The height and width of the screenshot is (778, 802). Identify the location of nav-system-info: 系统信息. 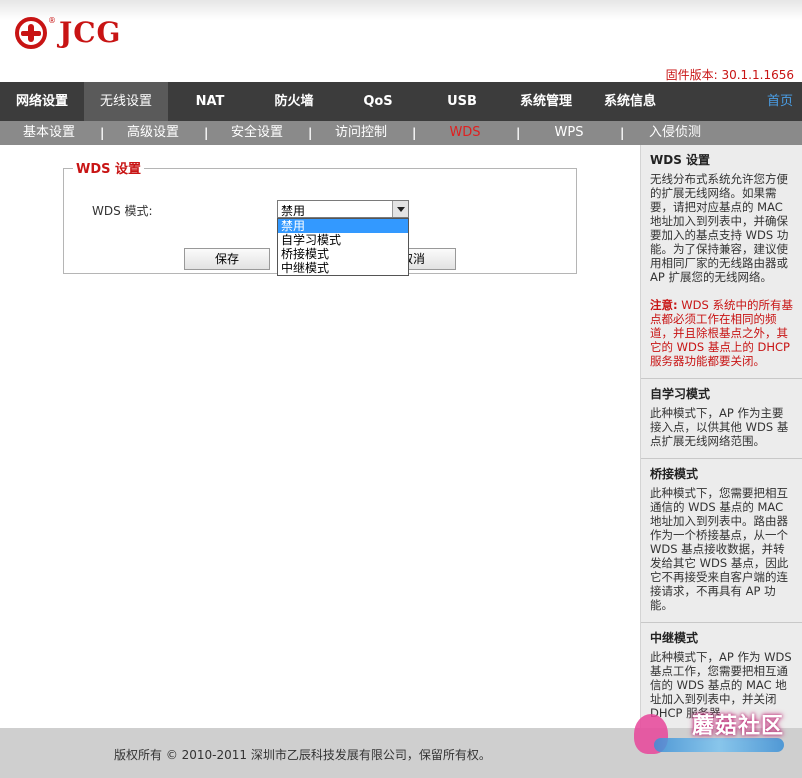
(630, 101).